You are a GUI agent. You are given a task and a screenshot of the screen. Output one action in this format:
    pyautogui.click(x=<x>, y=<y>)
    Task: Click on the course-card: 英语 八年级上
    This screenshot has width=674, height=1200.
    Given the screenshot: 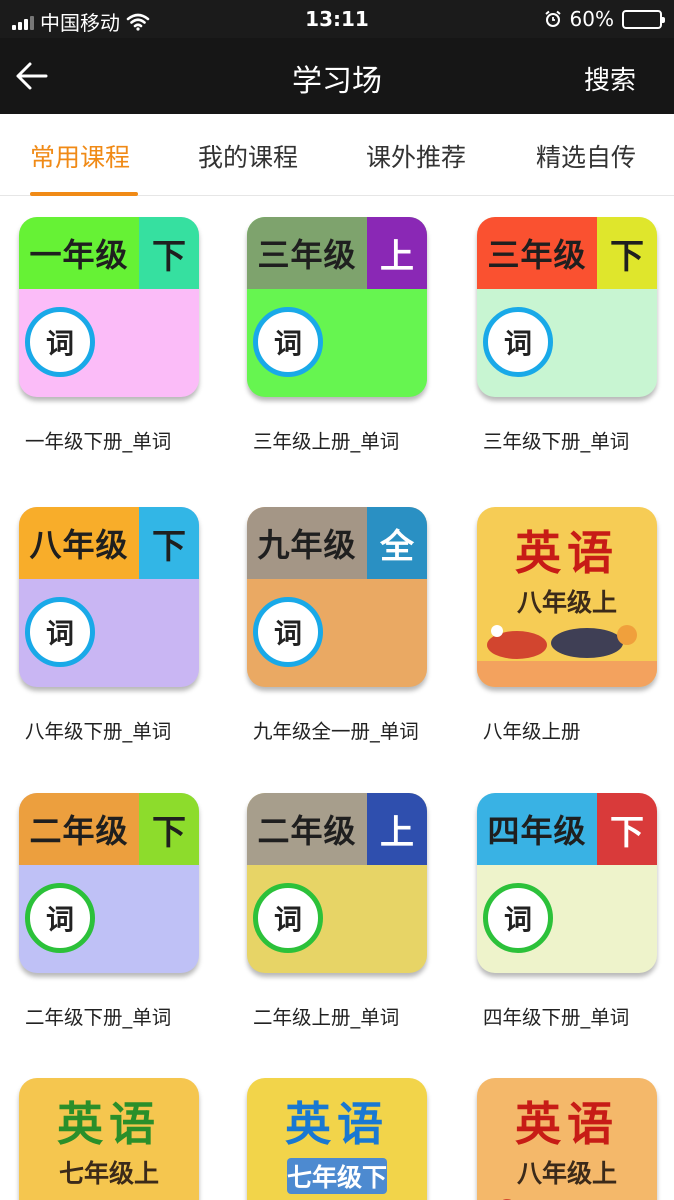 What is the action you would take?
    pyautogui.click(x=567, y=1139)
    